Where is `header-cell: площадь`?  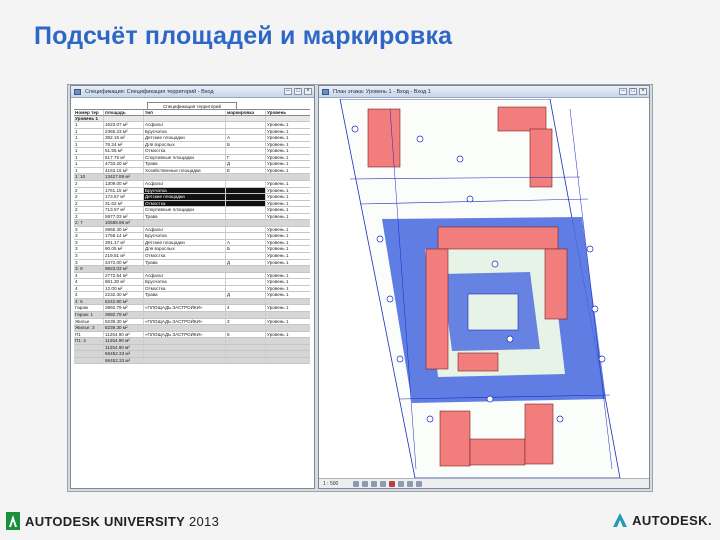
header-cell: площадь is located at coordinates (124, 112).